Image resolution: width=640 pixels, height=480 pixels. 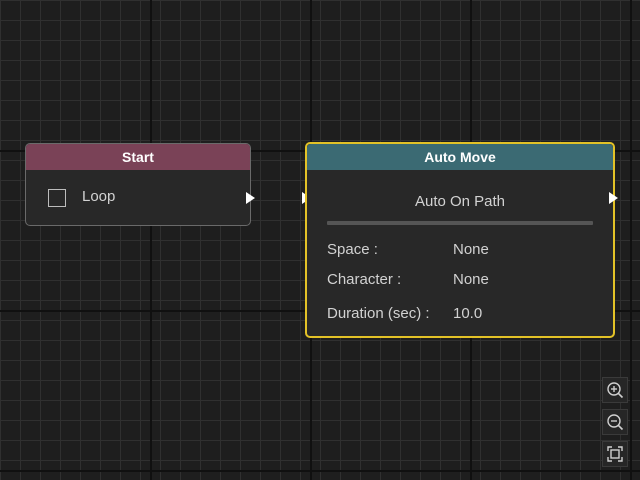 I want to click on zoom-in-icon, so click(x=615, y=390).